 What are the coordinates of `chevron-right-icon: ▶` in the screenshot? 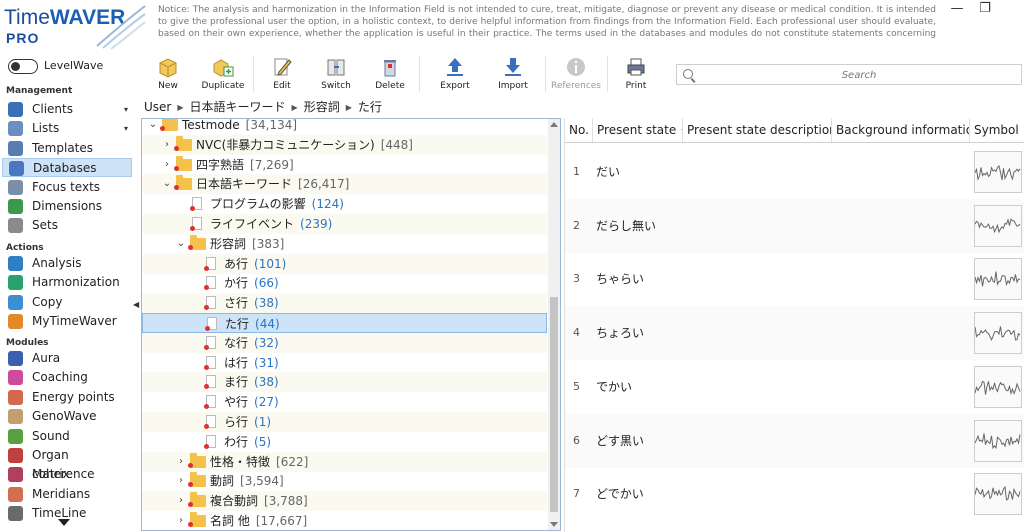 It's located at (180, 107).